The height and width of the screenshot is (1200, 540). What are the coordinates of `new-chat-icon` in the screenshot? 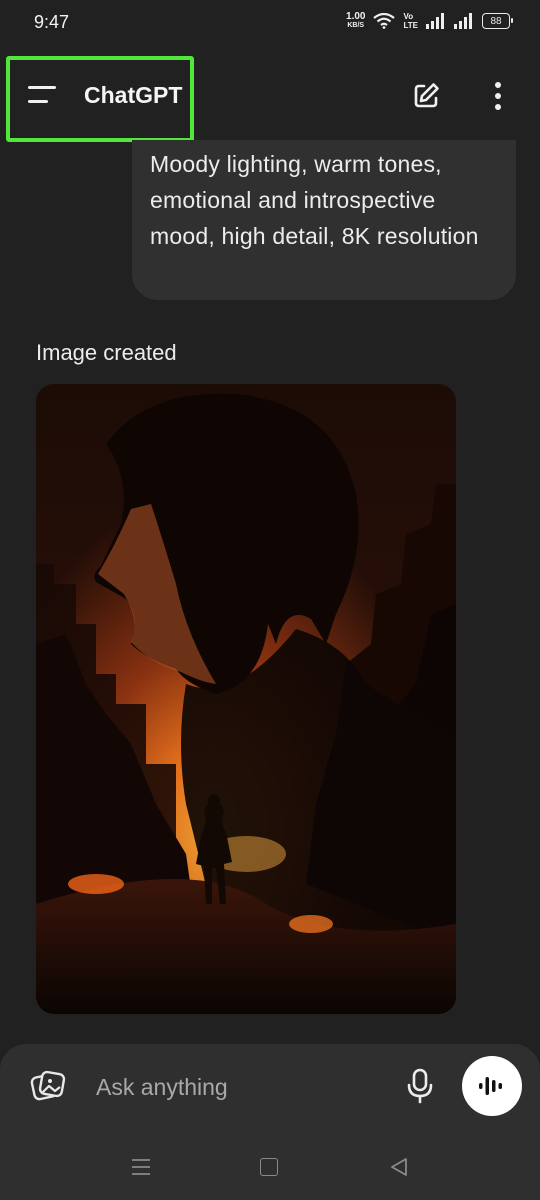 It's located at (426, 96).